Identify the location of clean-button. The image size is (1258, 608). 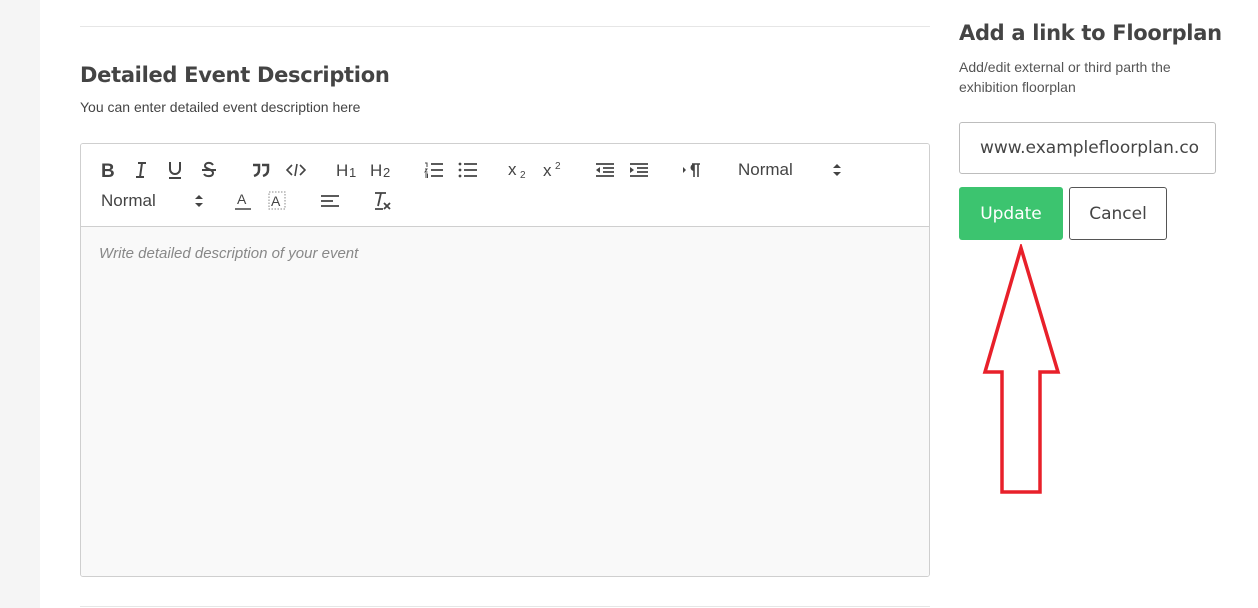
(382, 201).